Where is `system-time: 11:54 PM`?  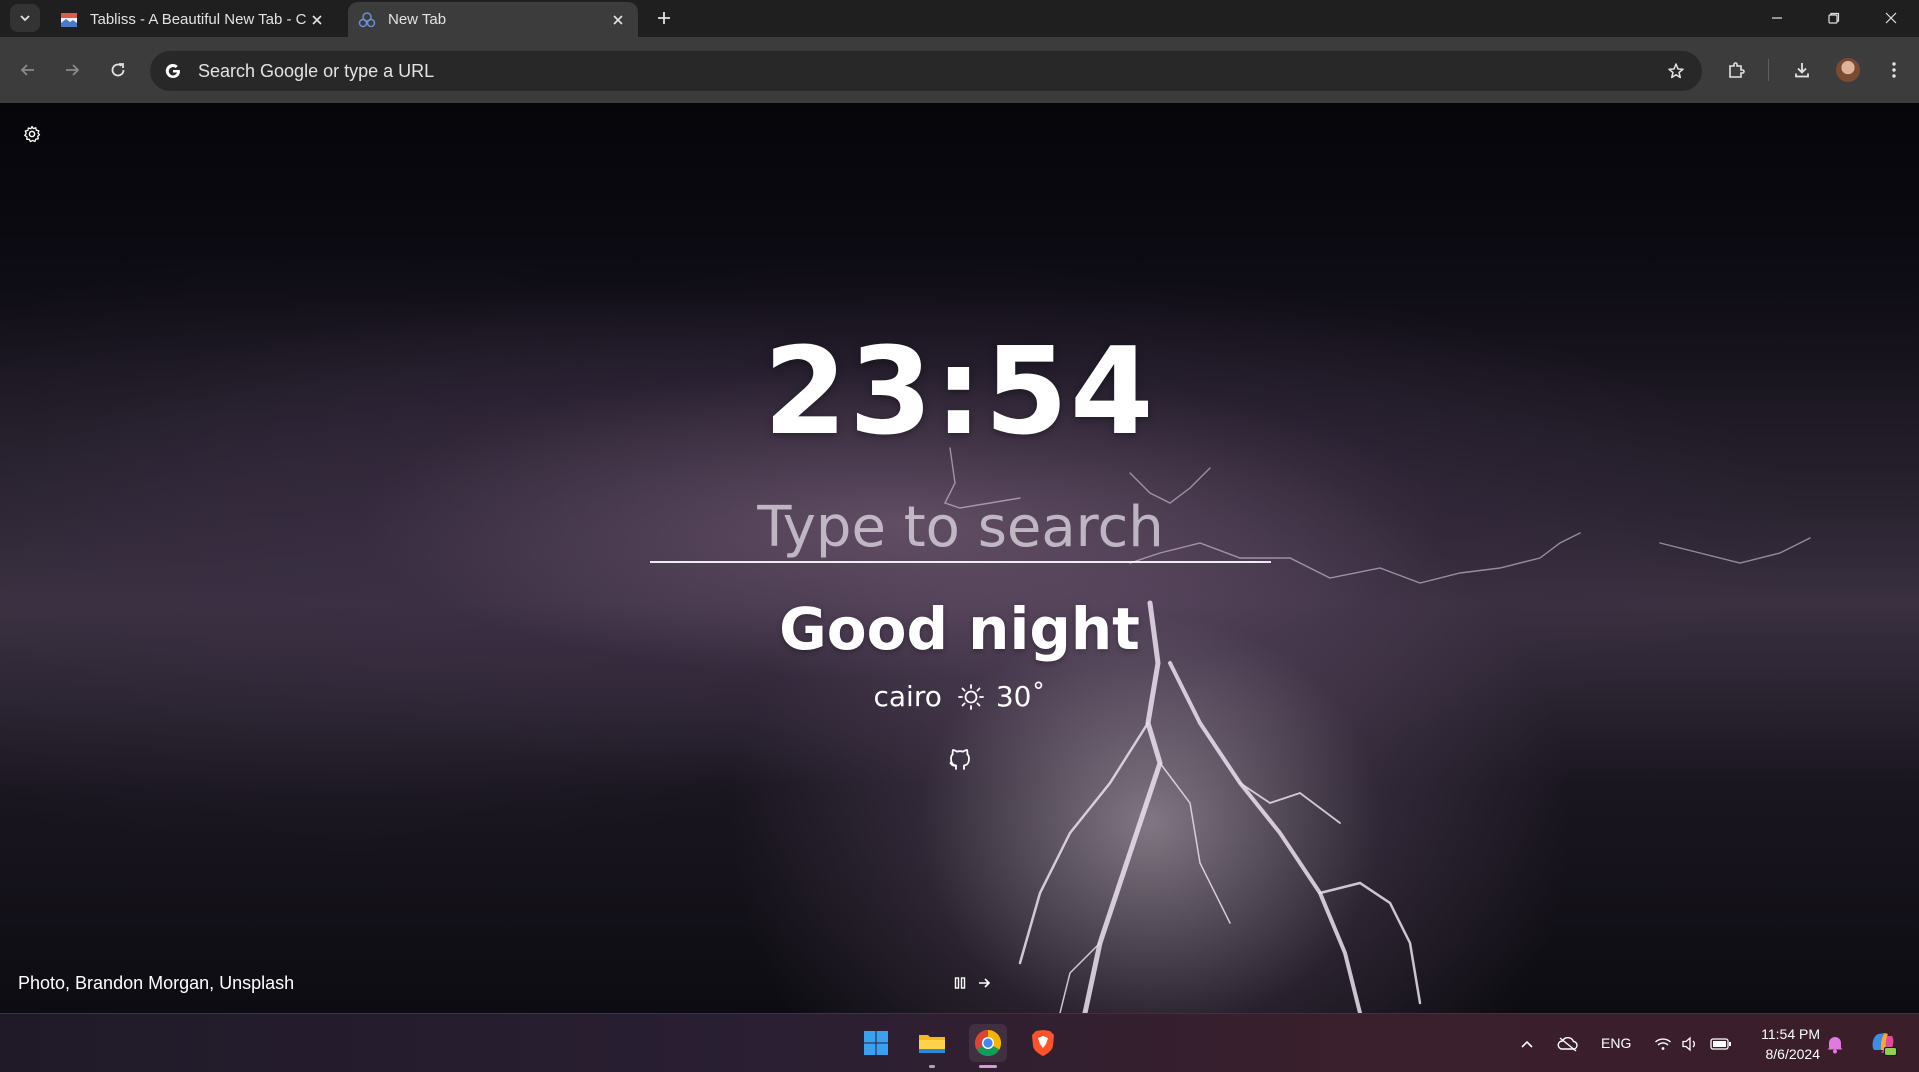
system-time: 11:54 PM is located at coordinates (1790, 1034).